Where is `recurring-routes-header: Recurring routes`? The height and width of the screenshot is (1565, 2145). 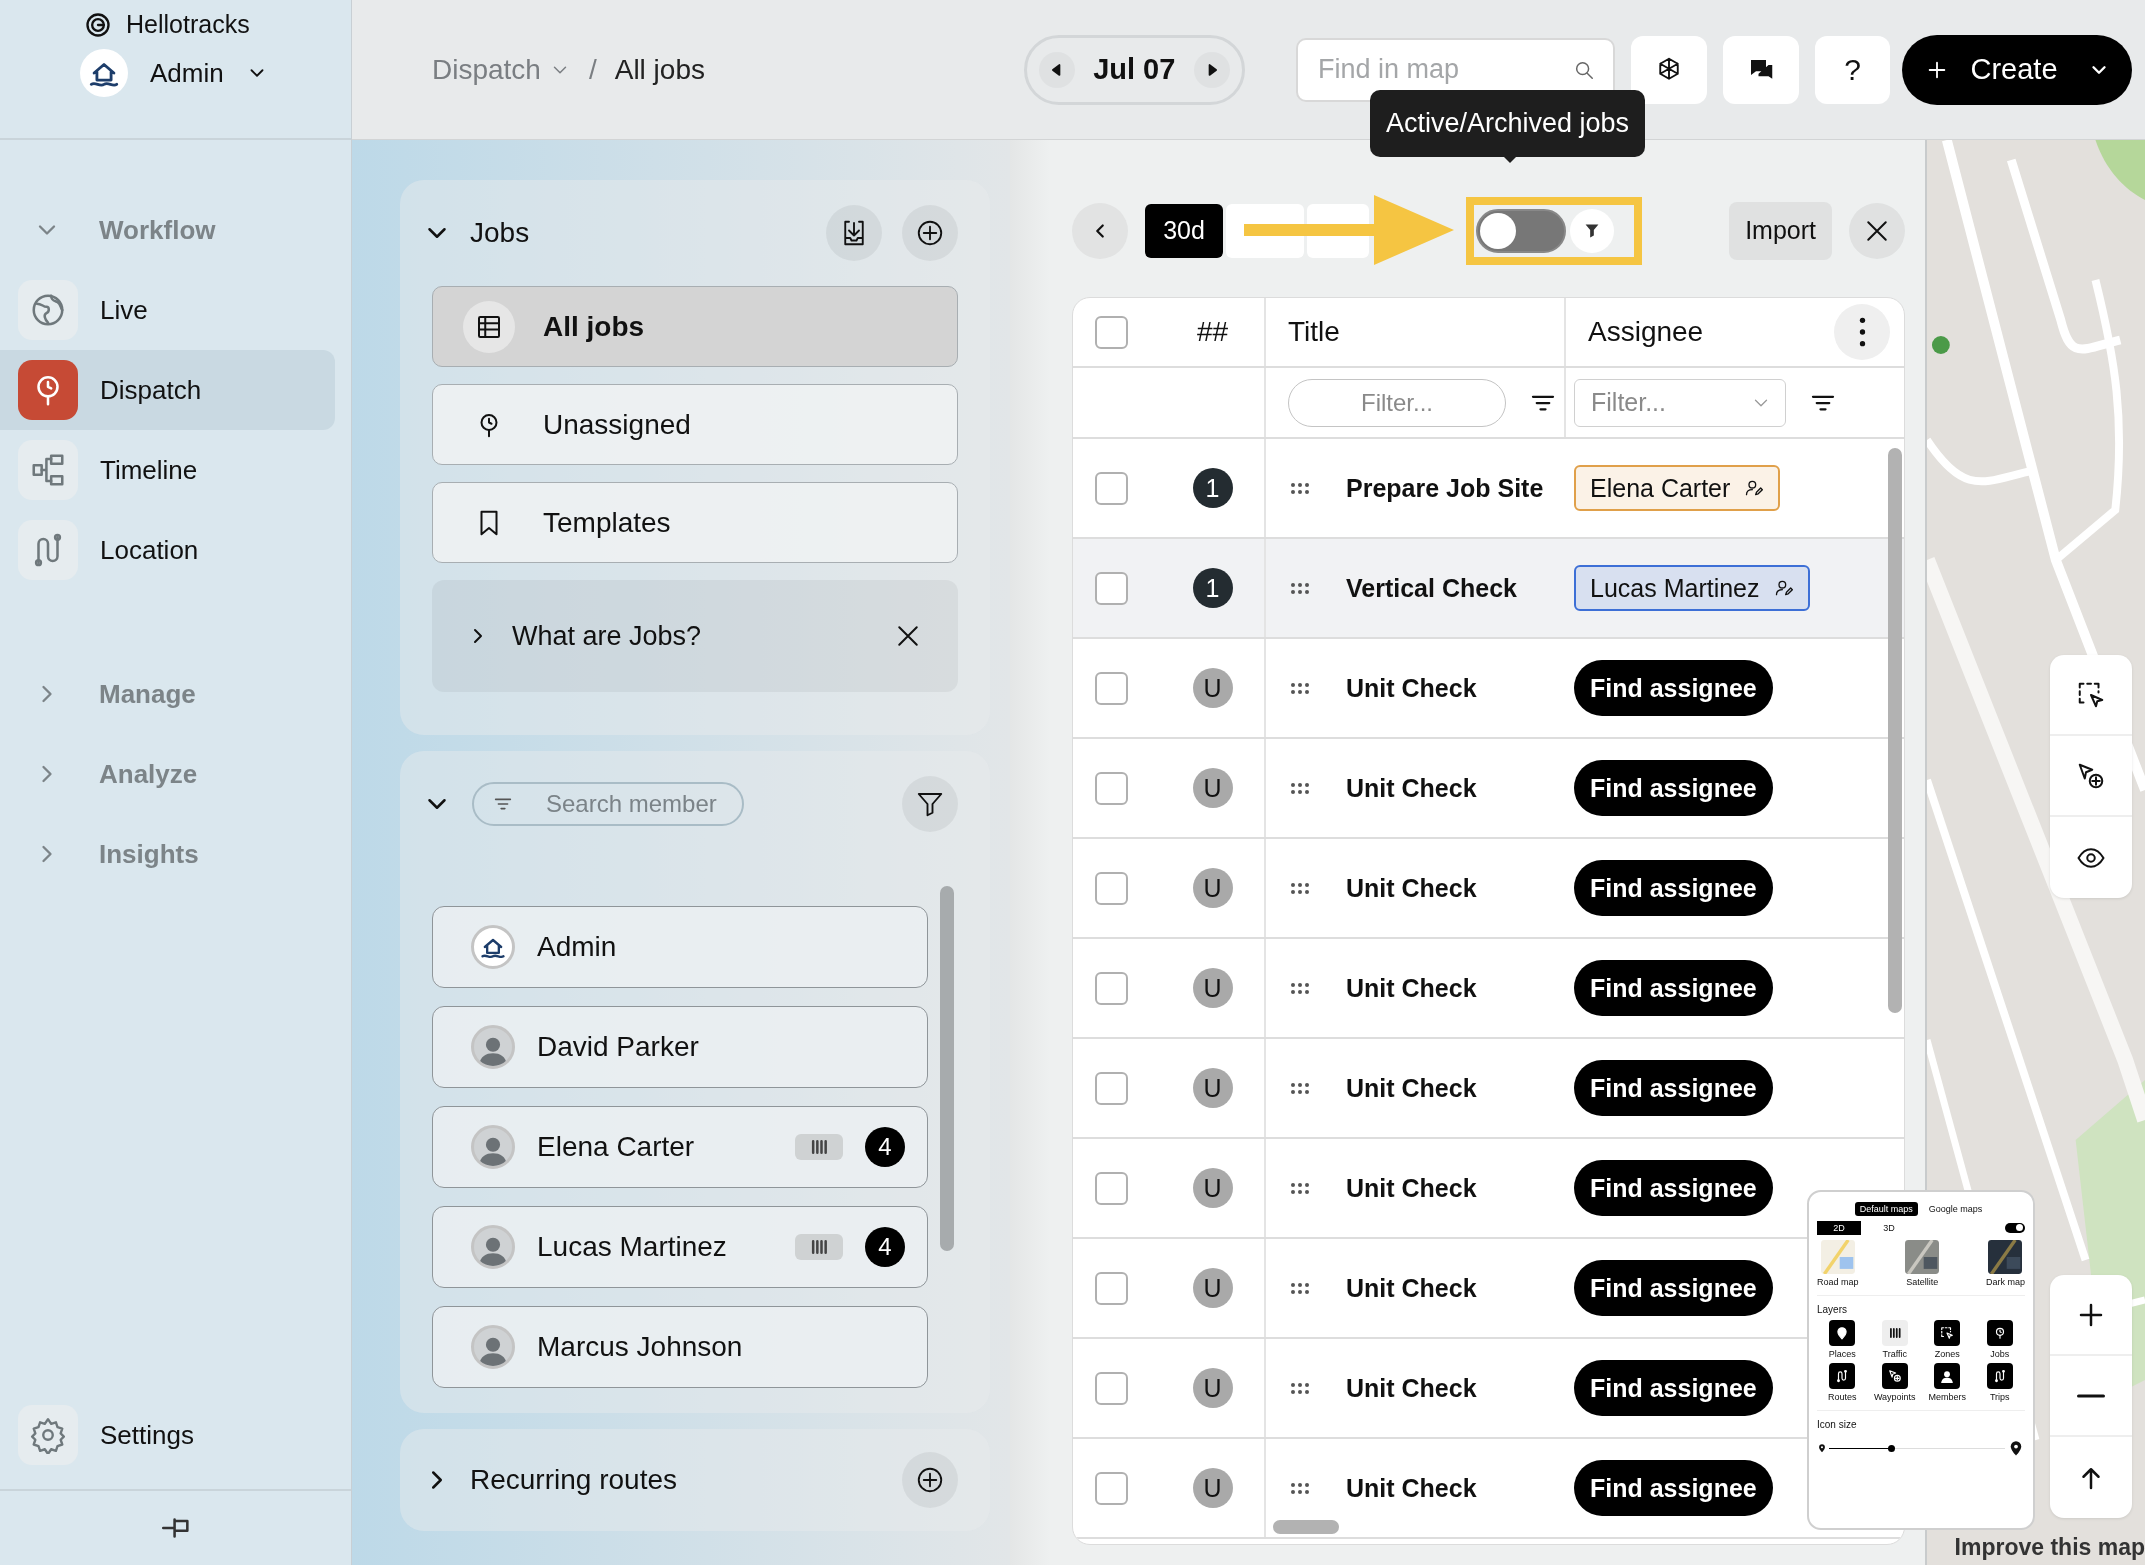
recurring-routes-header: Recurring routes is located at coordinates (549, 1480).